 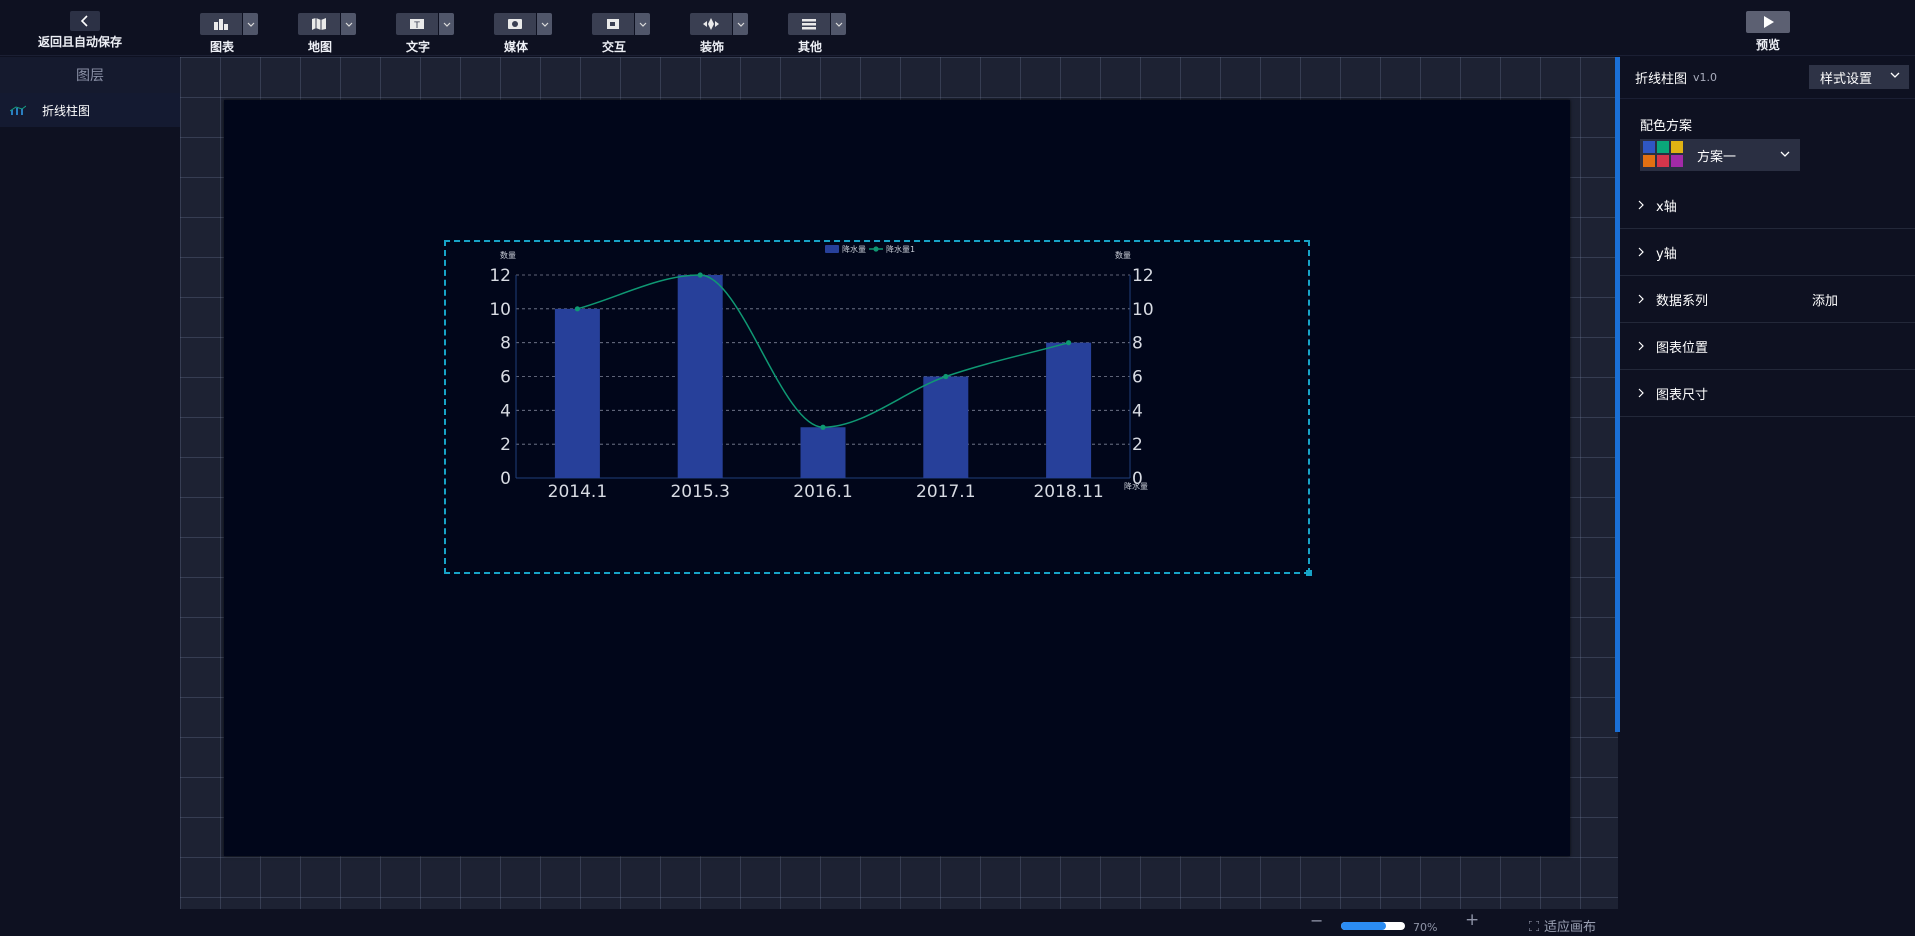 What do you see at coordinates (1123, 255) in the screenshot?
I see `y-axis-title-right: 数量` at bounding box center [1123, 255].